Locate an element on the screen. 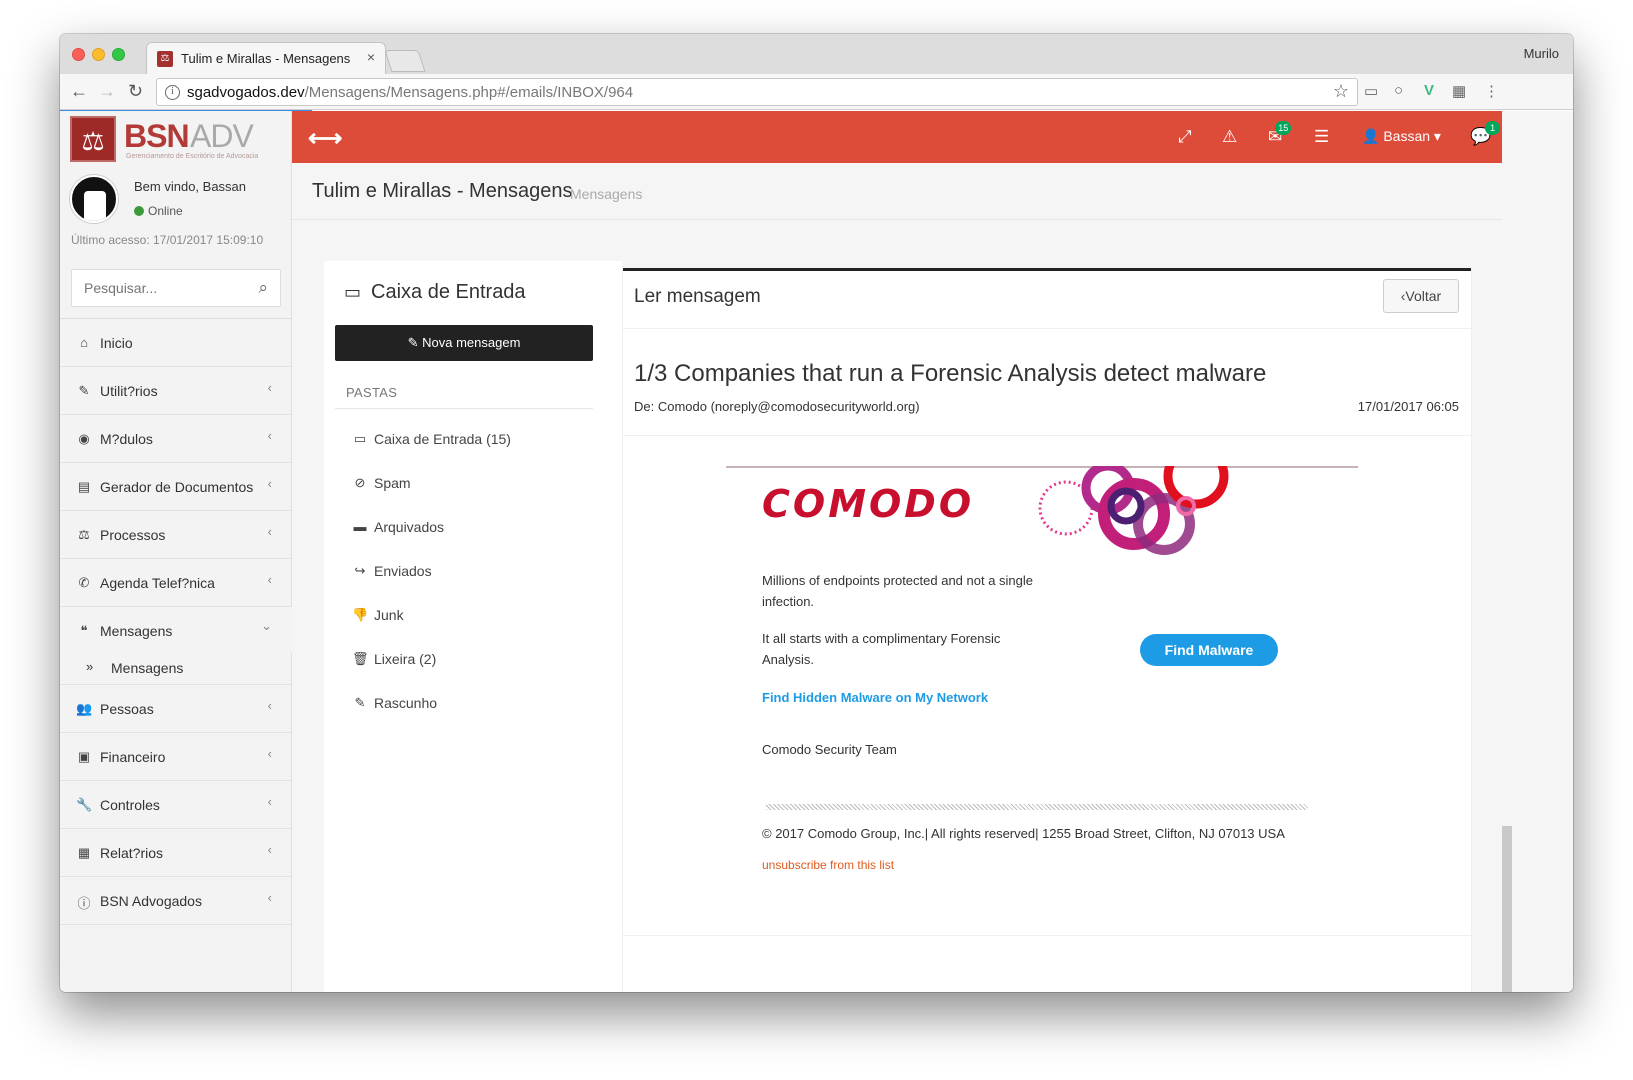  list-icon: ☰ is located at coordinates (1321, 137).